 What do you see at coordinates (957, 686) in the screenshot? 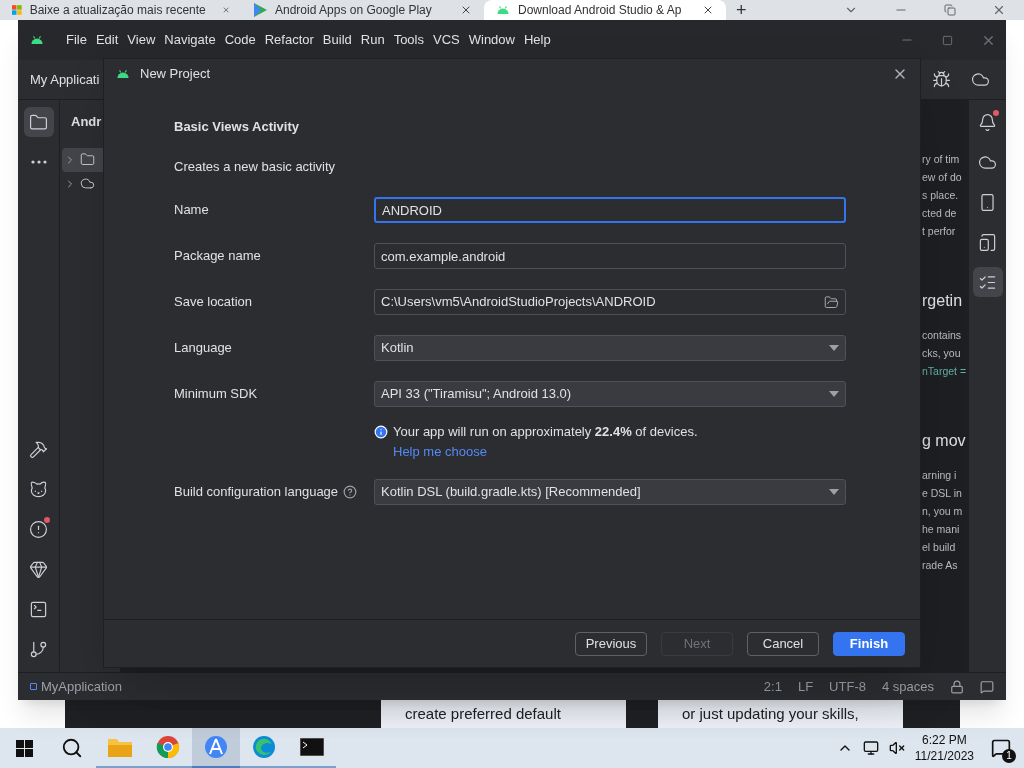
I see `lock-icon` at bounding box center [957, 686].